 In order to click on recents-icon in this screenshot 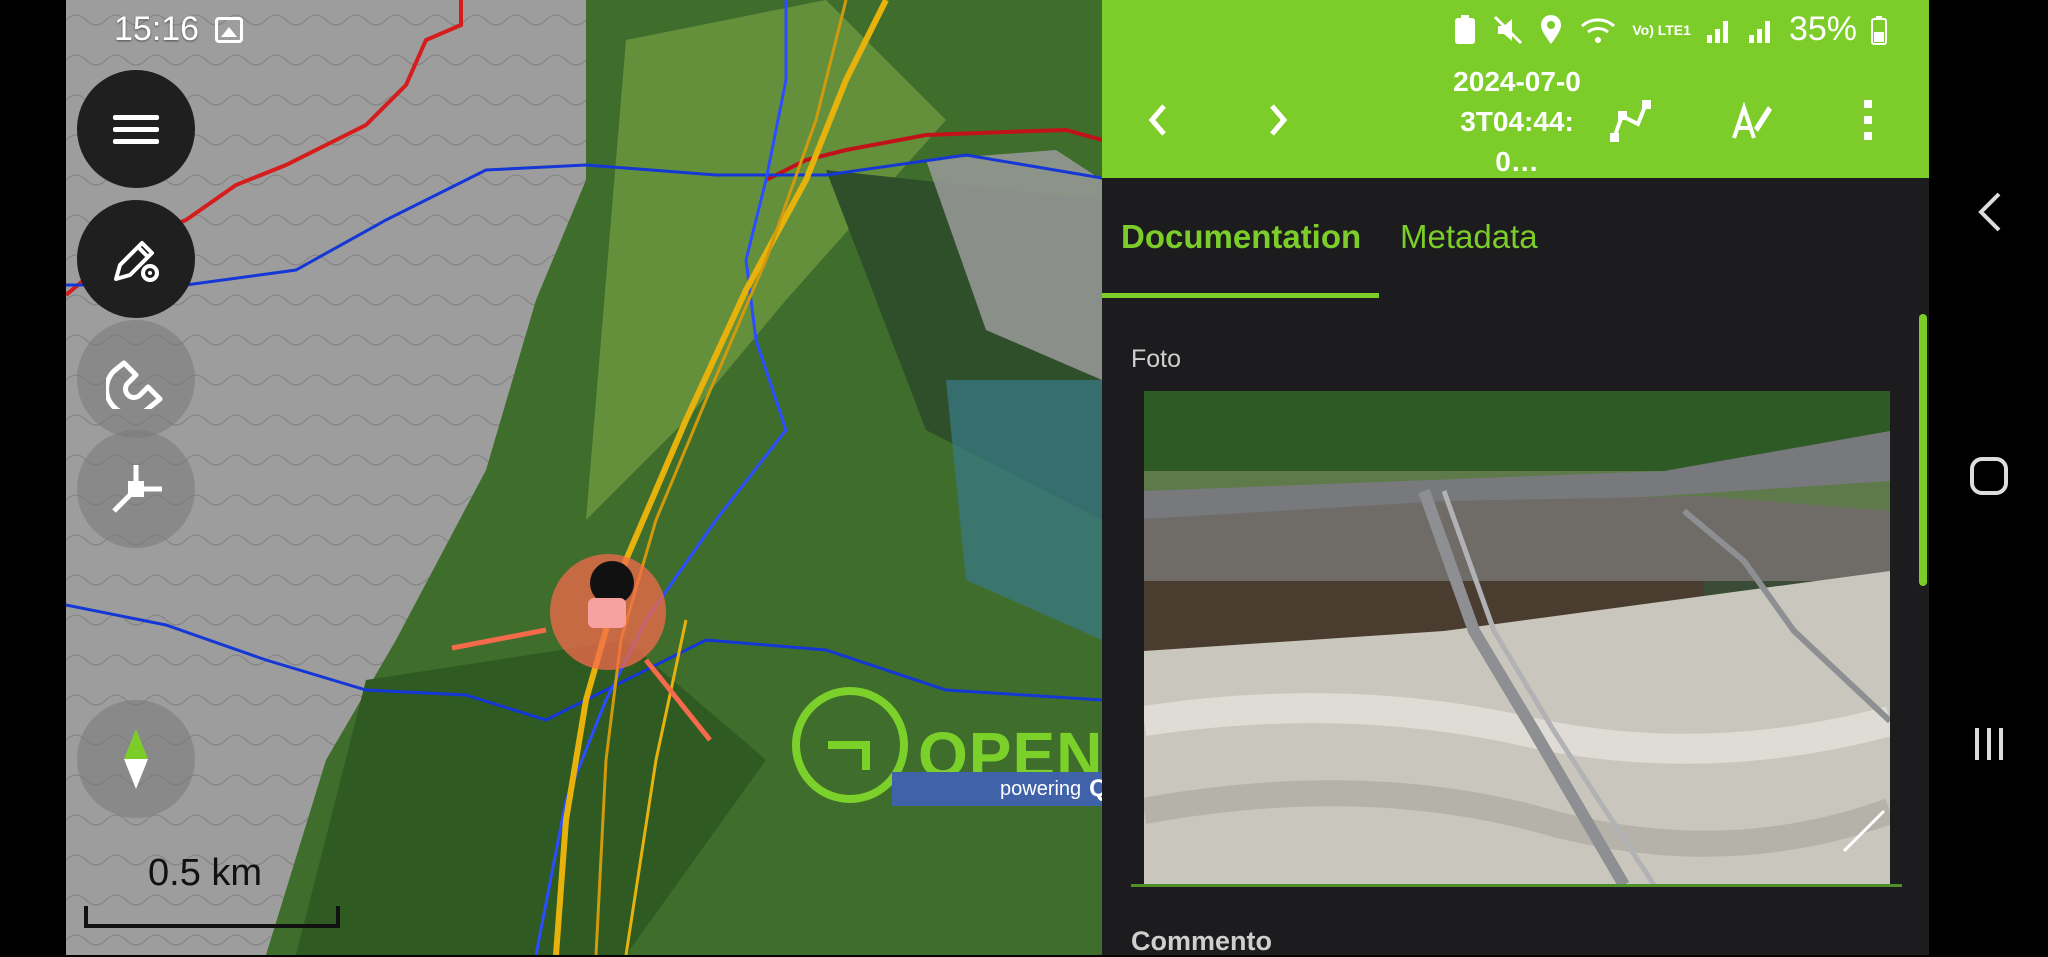, I will do `click(1989, 744)`.